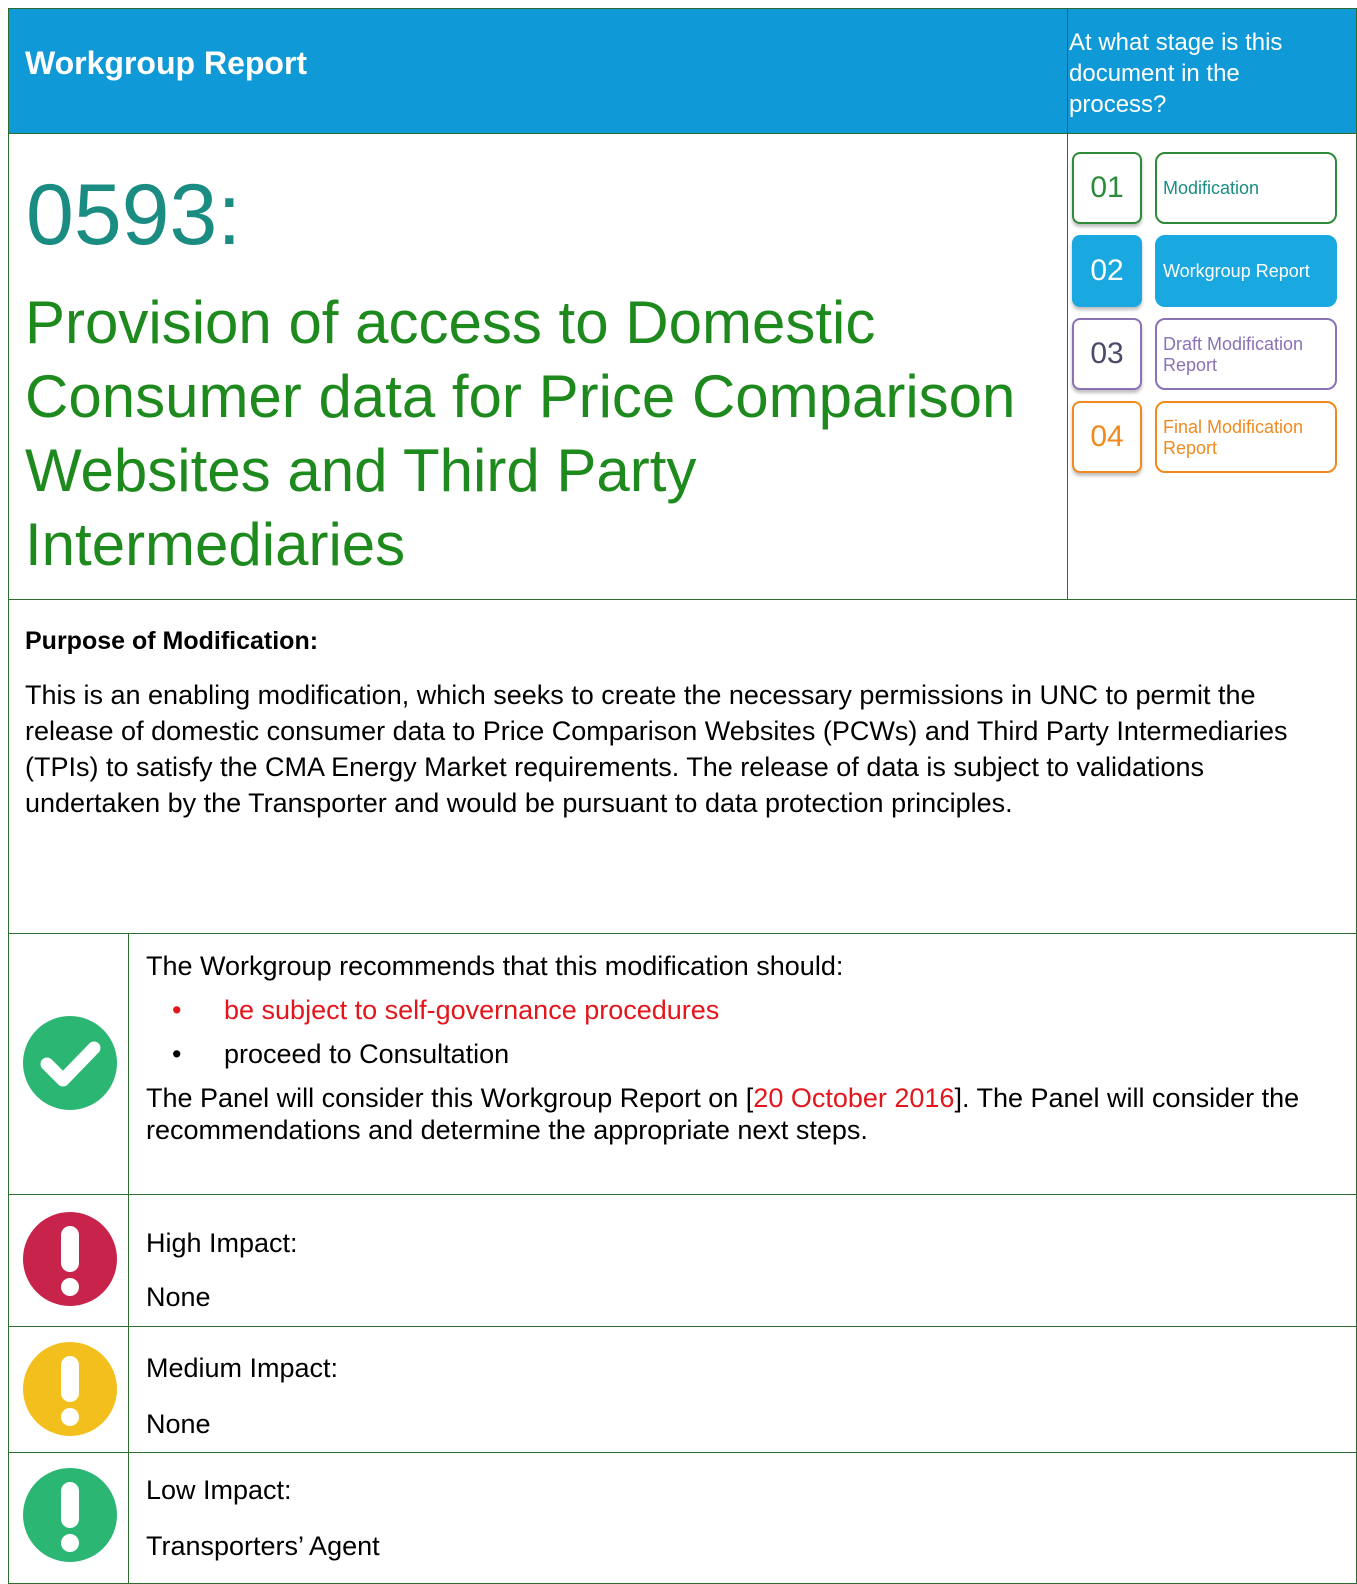 This screenshot has height=1584, width=1357. What do you see at coordinates (1107, 188) in the screenshot?
I see `stage-number: 01` at bounding box center [1107, 188].